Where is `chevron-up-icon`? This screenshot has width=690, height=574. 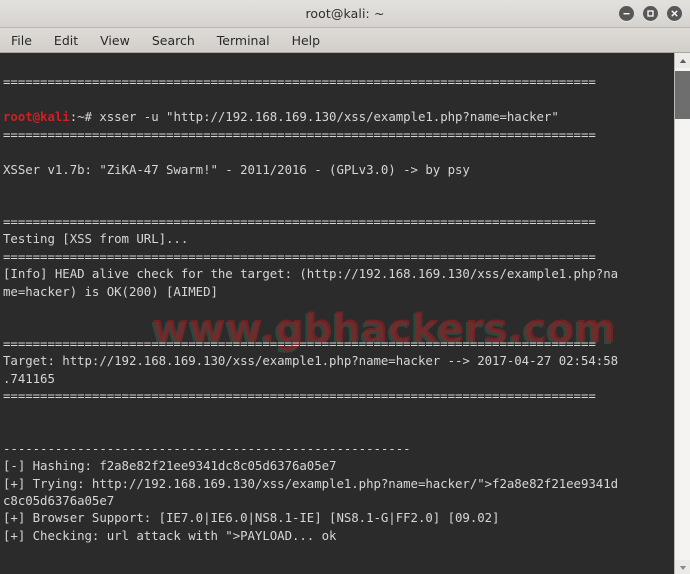
chevron-up-icon is located at coordinates (682, 60).